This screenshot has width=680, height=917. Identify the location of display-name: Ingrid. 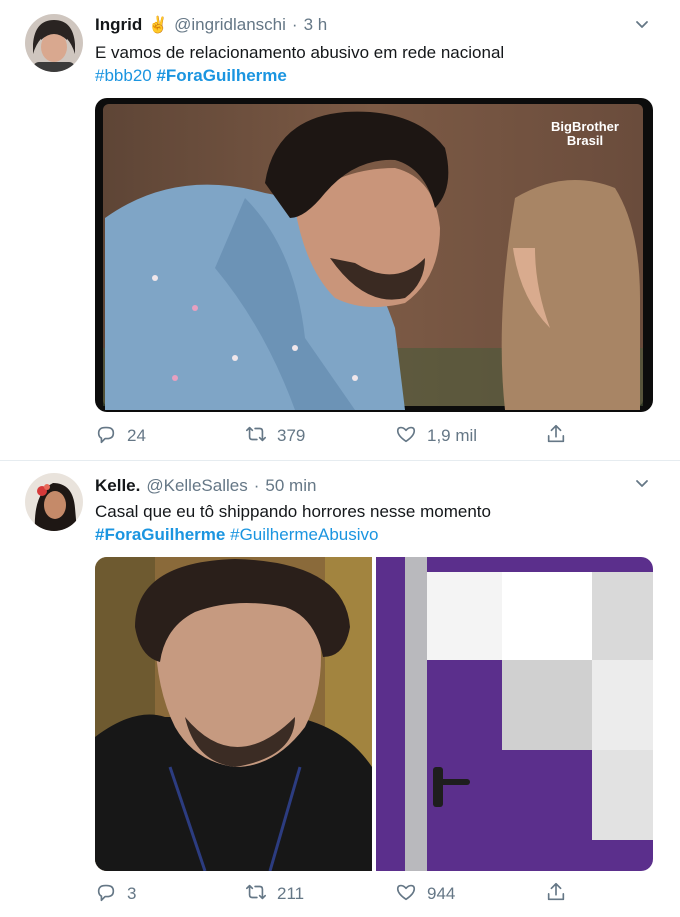
(118, 25).